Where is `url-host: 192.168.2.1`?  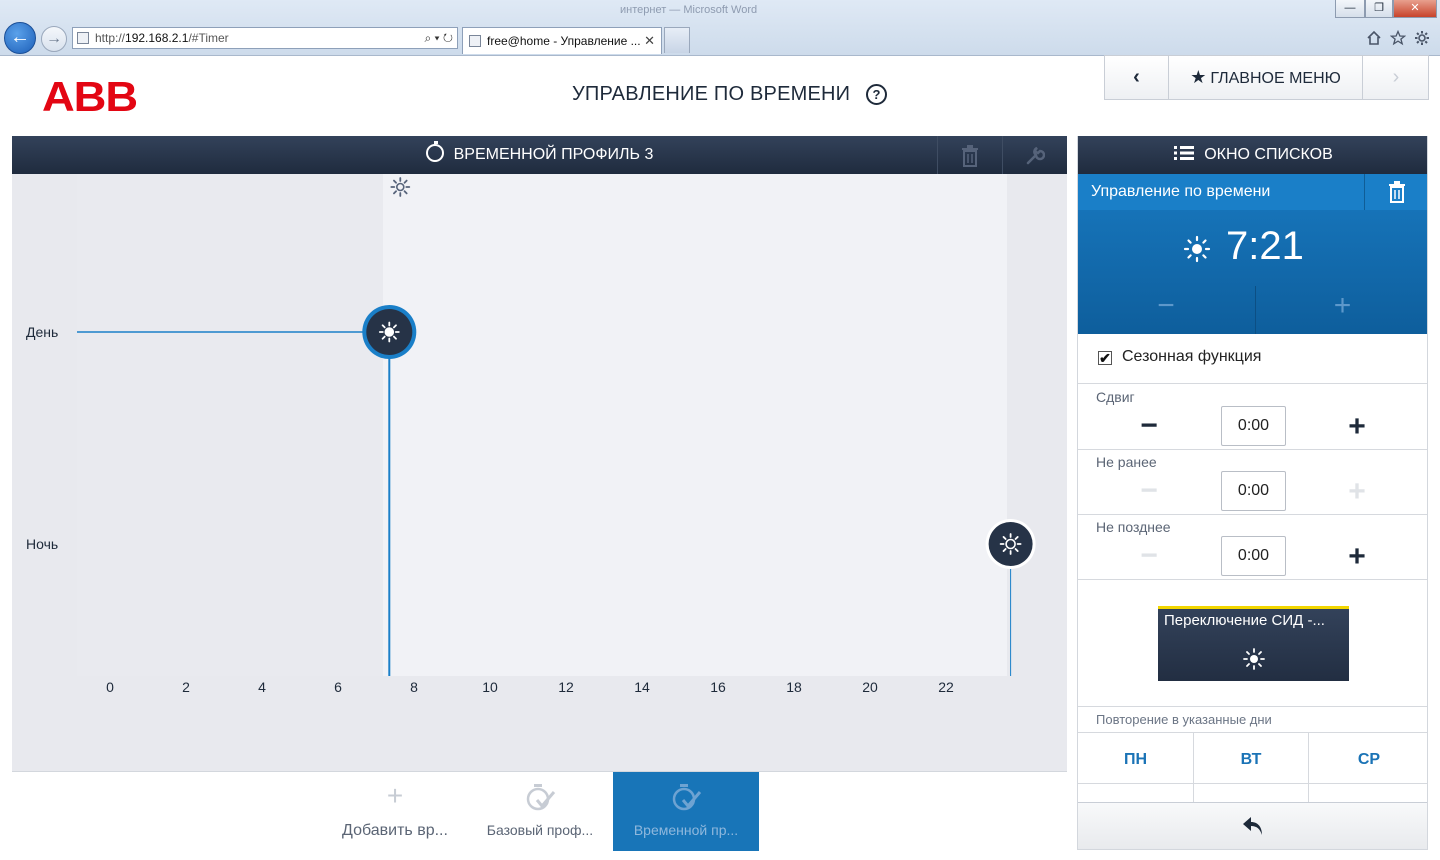
url-host: 192.168.2.1 is located at coordinates (157, 38).